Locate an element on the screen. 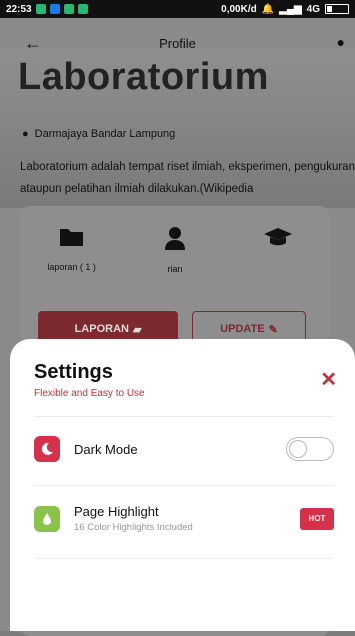  location-pin-icon: ● is located at coordinates (25, 134).